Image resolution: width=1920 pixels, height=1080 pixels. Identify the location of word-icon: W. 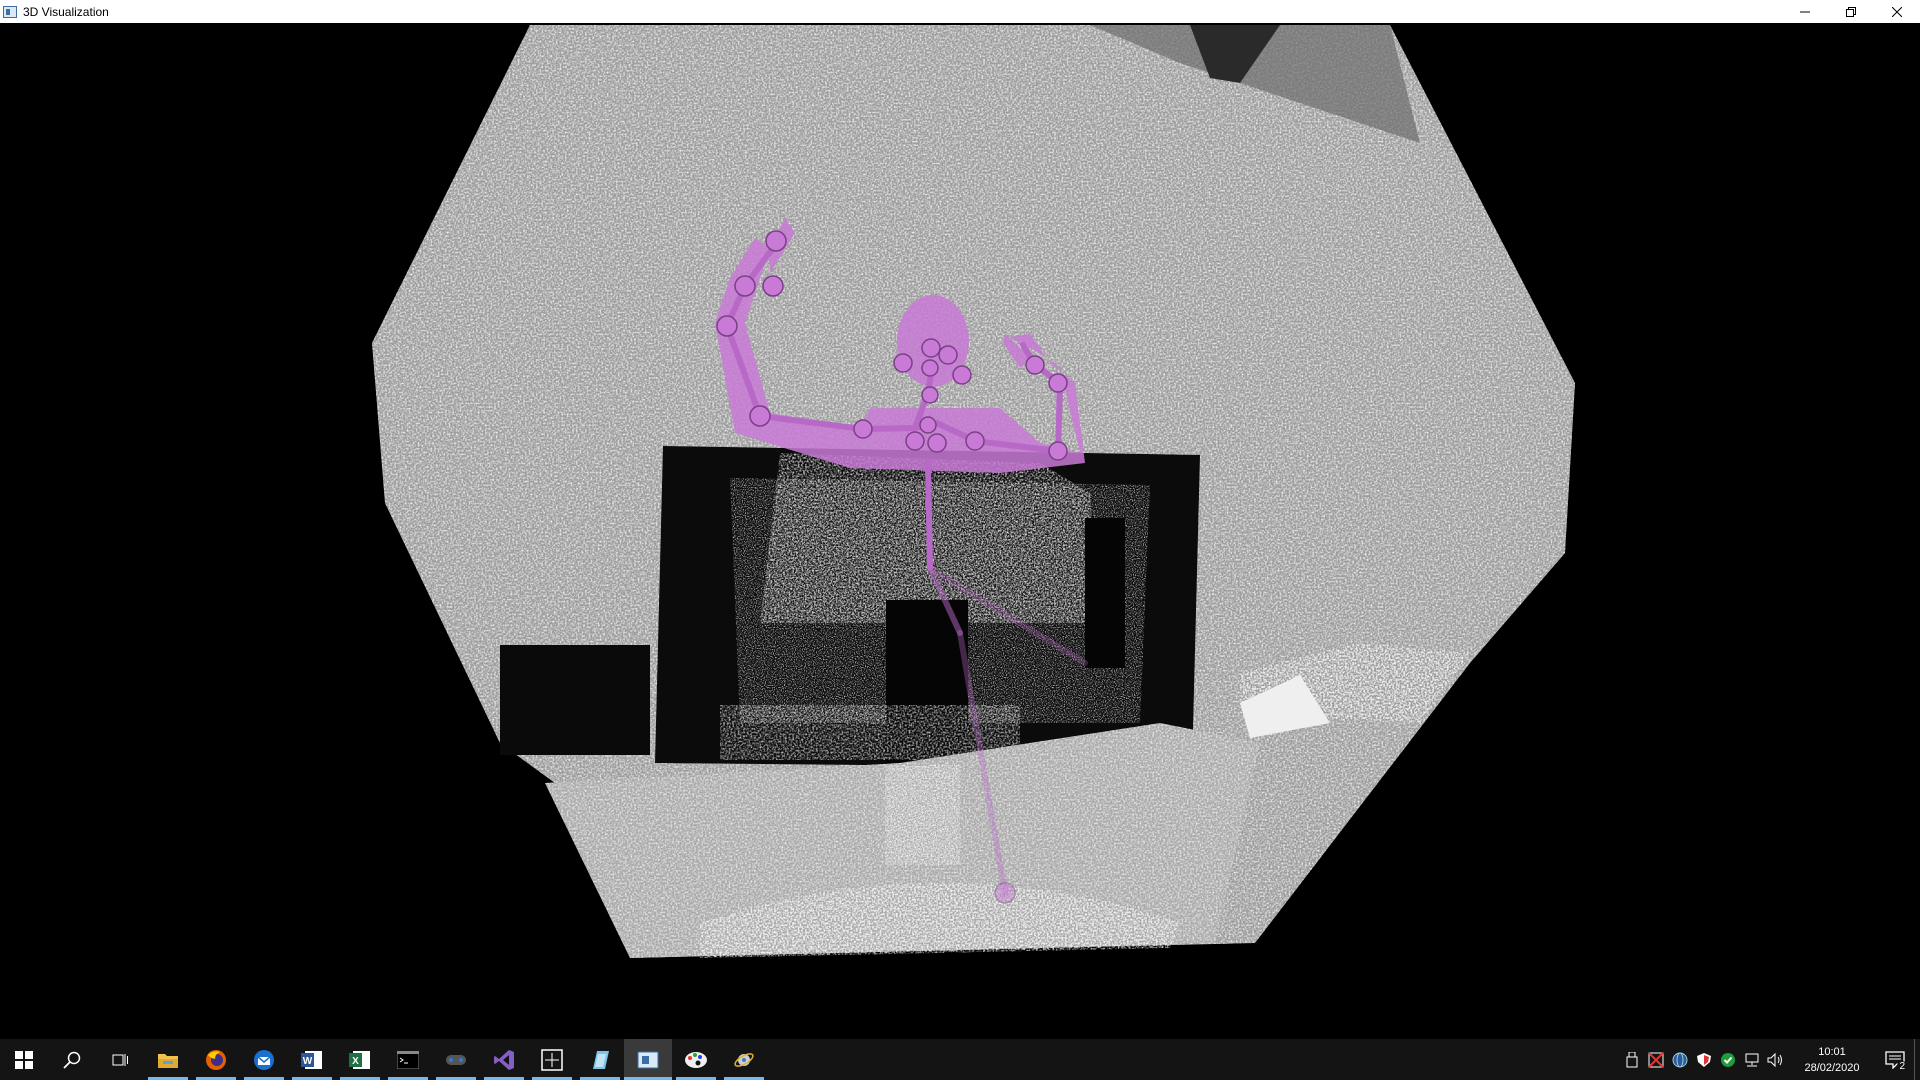
(311, 1059).